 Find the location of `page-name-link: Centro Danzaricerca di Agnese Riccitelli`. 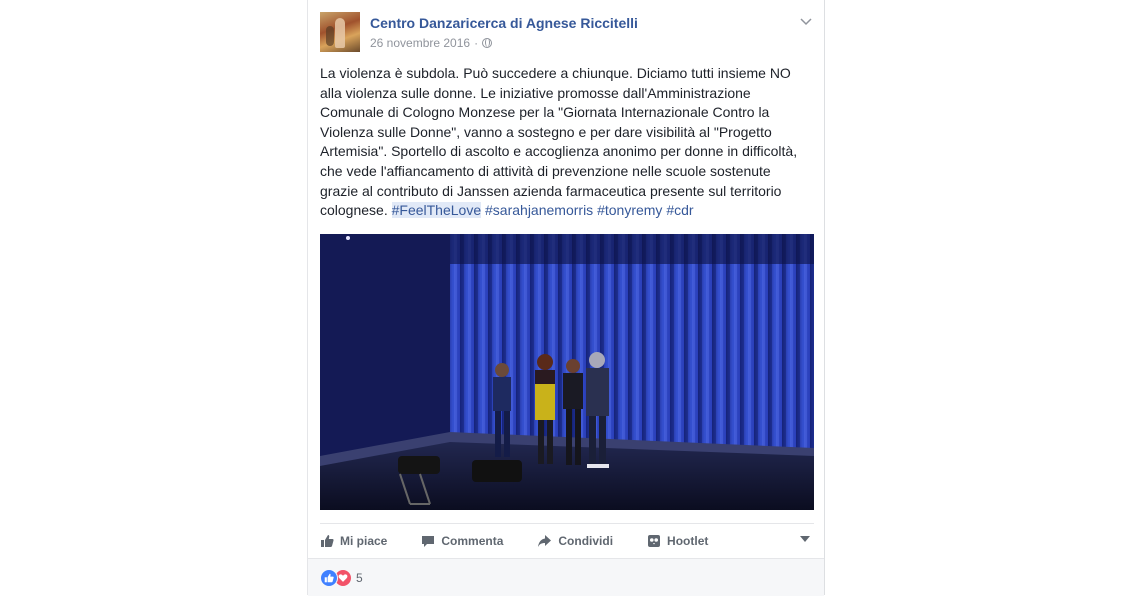

page-name-link: Centro Danzaricerca di Agnese Riccitelli is located at coordinates (504, 23).